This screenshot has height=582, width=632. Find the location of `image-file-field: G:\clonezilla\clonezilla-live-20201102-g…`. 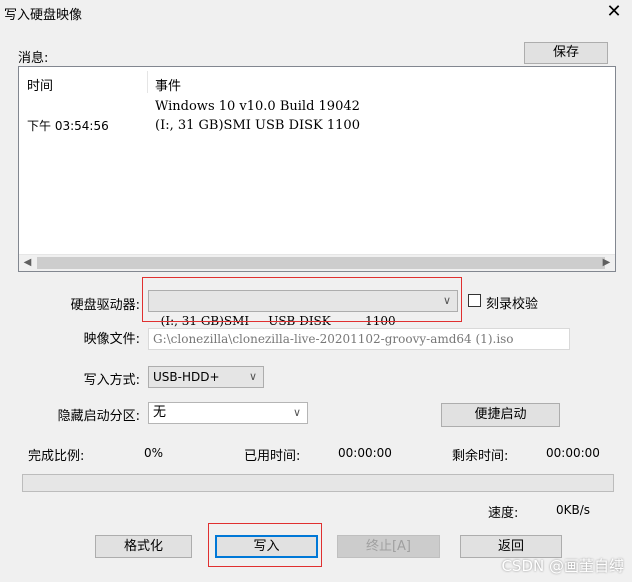

image-file-field: G:\clonezilla\clonezilla-live-20201102-g… is located at coordinates (359, 339).